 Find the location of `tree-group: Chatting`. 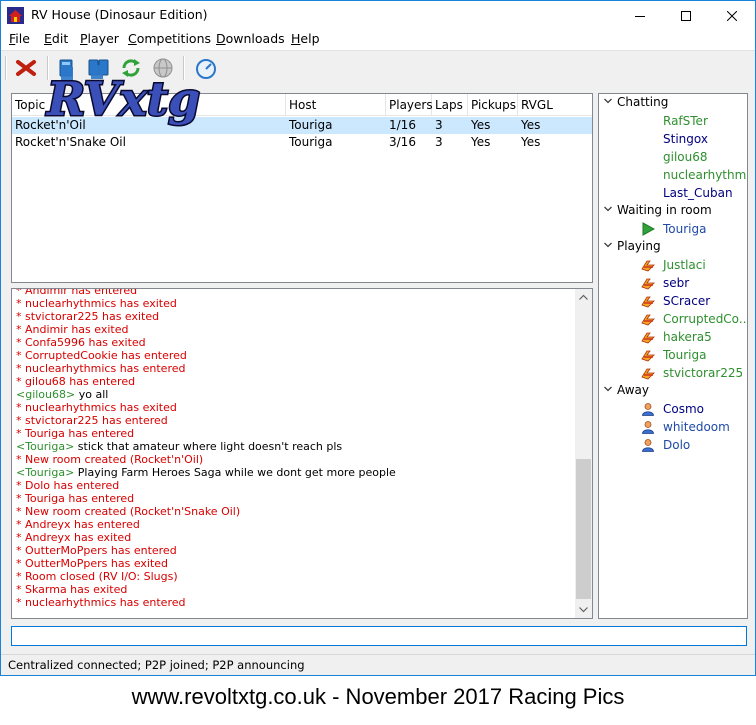

tree-group: Chatting is located at coordinates (635, 102).